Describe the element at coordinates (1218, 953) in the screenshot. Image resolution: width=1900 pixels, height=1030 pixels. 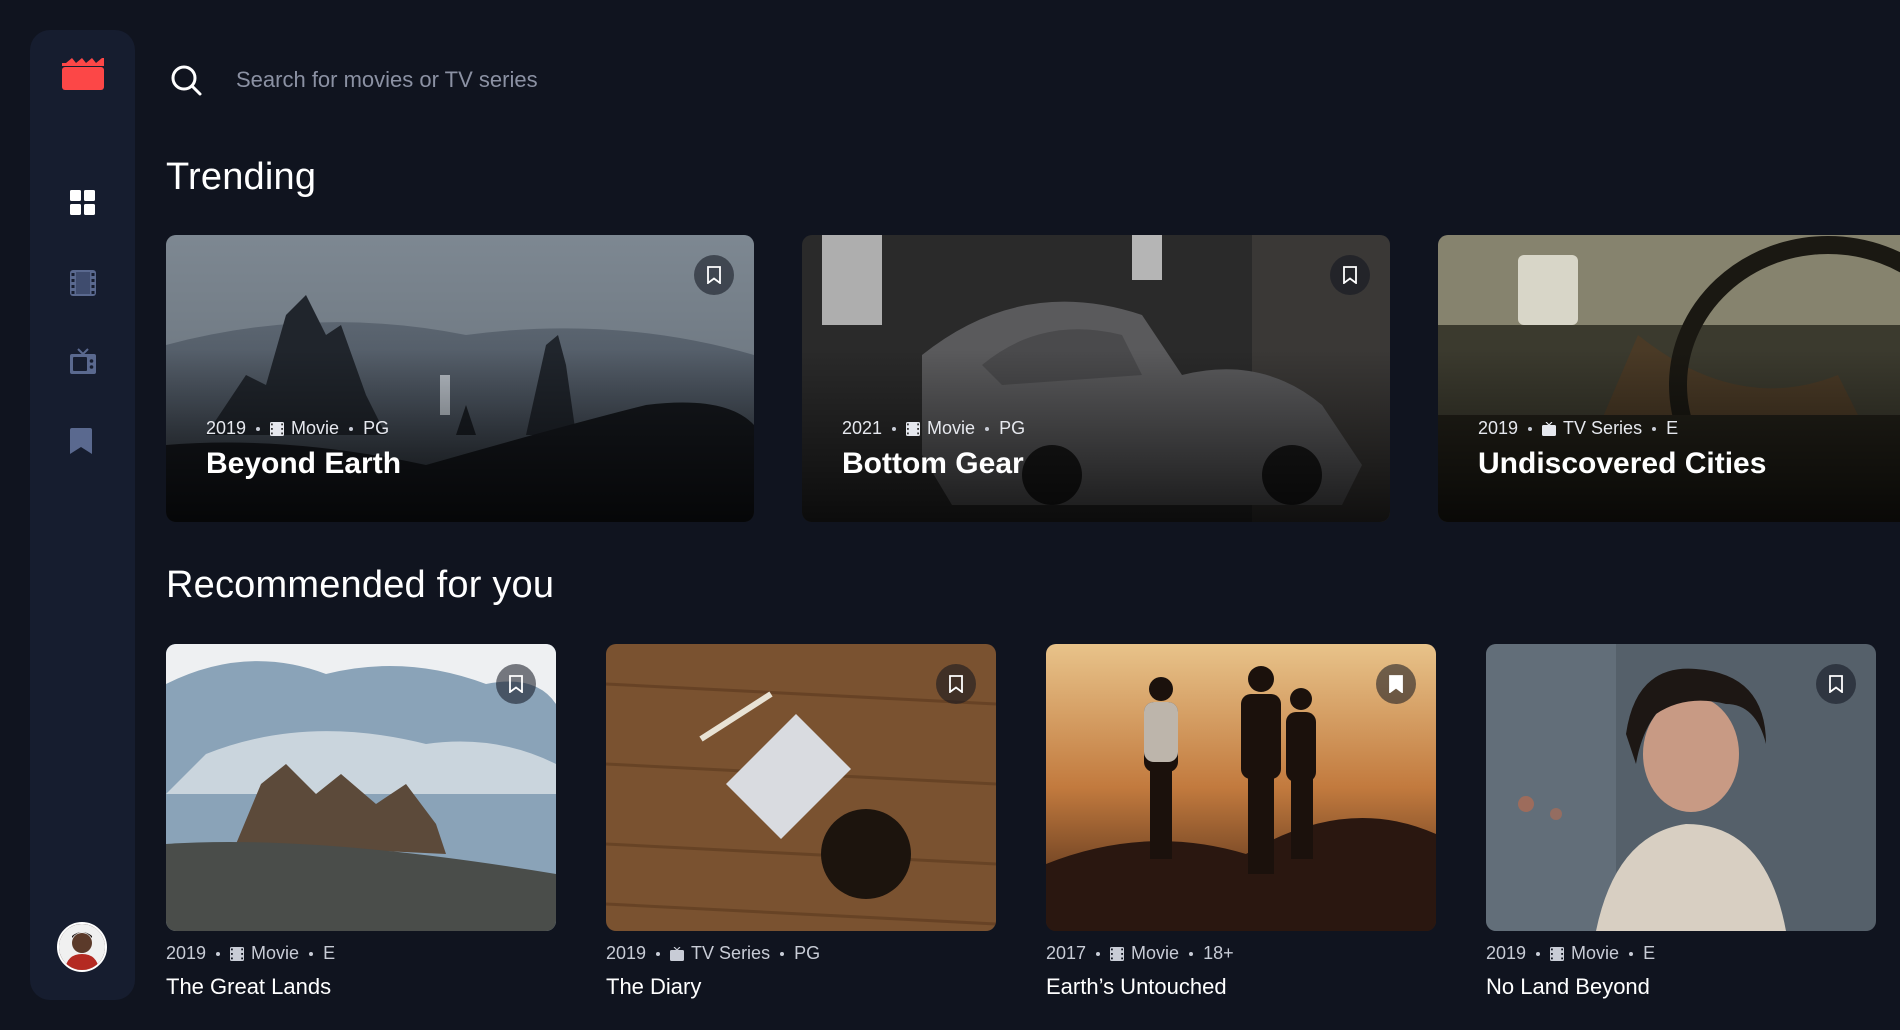
I see `card-rating: 18+` at that location.